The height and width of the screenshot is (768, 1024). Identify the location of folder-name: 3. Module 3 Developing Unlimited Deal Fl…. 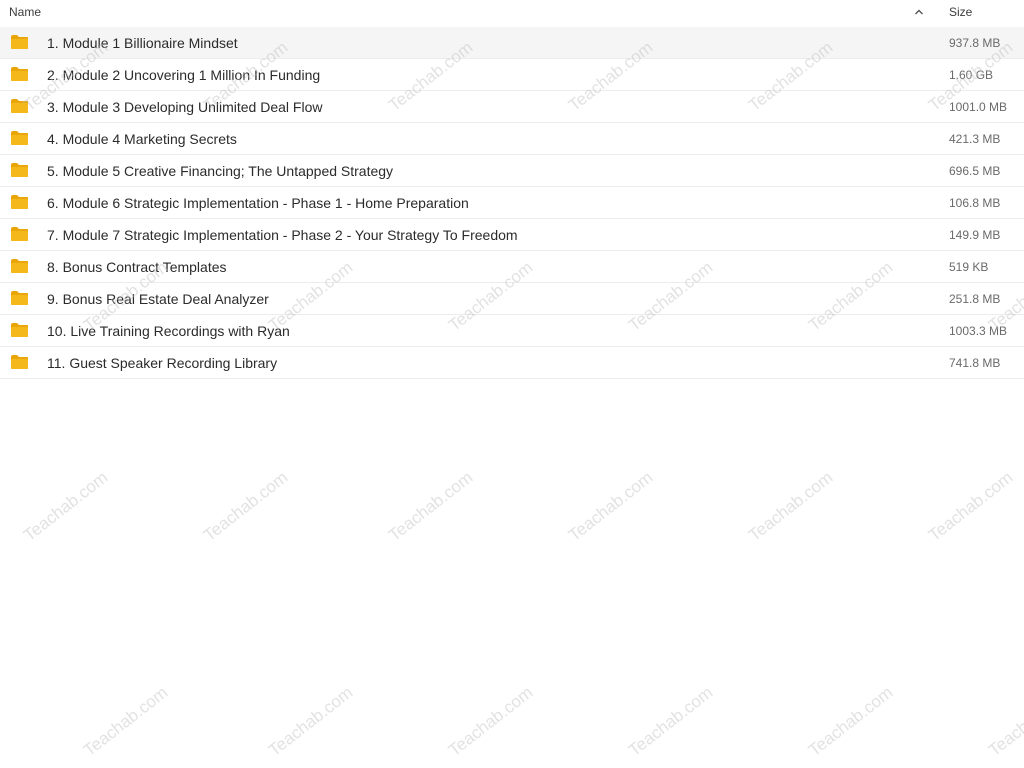
(185, 107).